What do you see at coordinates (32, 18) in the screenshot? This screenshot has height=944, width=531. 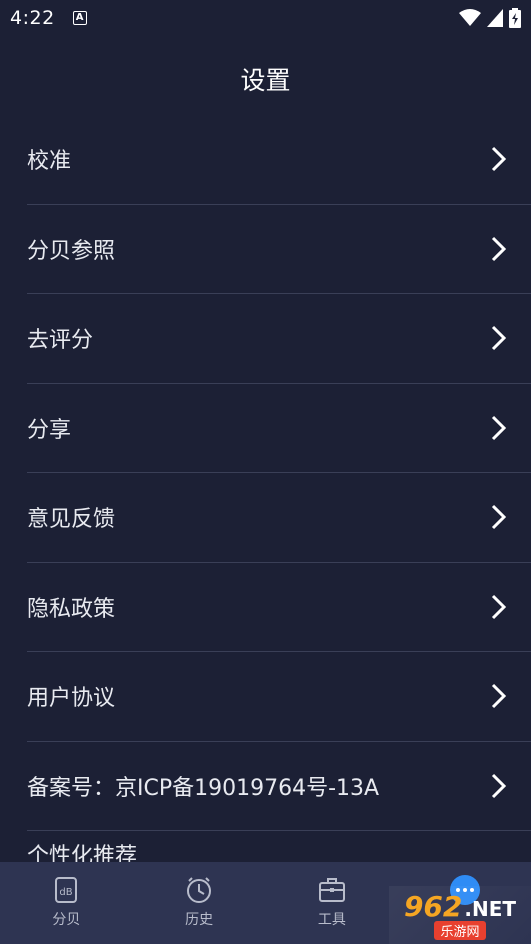 I see `status-time: 4:22` at bounding box center [32, 18].